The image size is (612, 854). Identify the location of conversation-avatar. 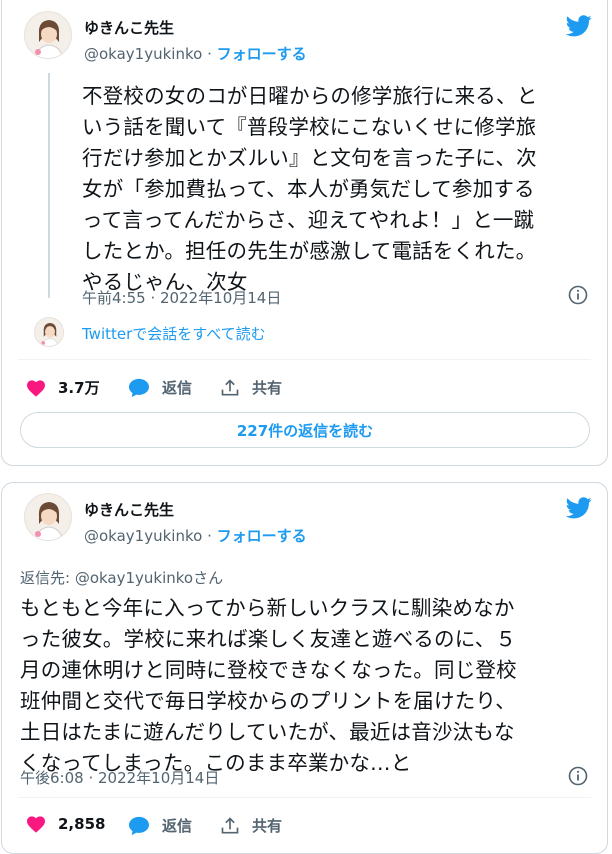
(49, 332).